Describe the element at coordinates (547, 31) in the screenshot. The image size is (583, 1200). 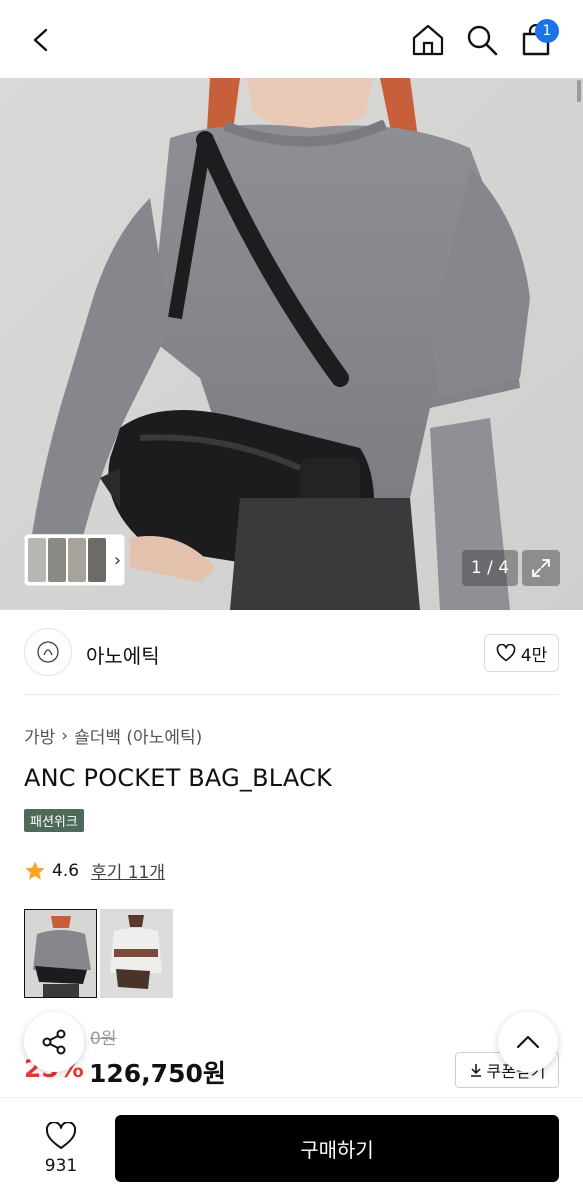
I see `cart-count-badge: 1` at that location.